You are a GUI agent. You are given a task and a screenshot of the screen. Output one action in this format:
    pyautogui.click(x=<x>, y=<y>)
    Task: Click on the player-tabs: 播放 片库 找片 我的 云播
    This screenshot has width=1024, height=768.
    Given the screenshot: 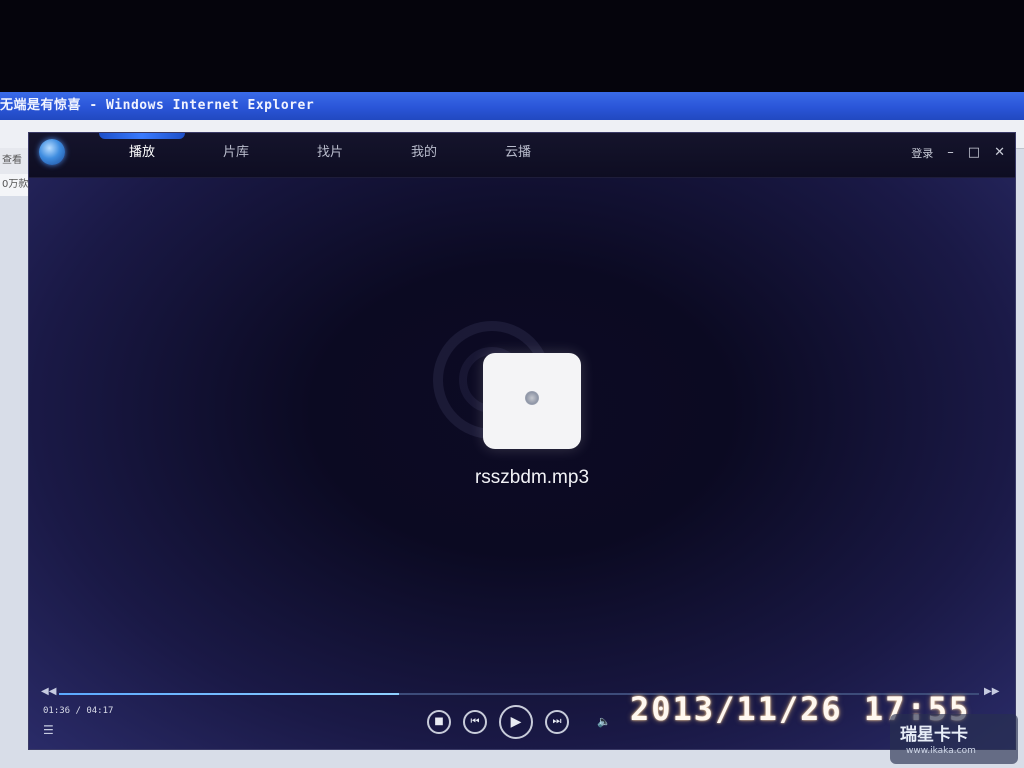 What is the action you would take?
    pyautogui.click(x=330, y=155)
    